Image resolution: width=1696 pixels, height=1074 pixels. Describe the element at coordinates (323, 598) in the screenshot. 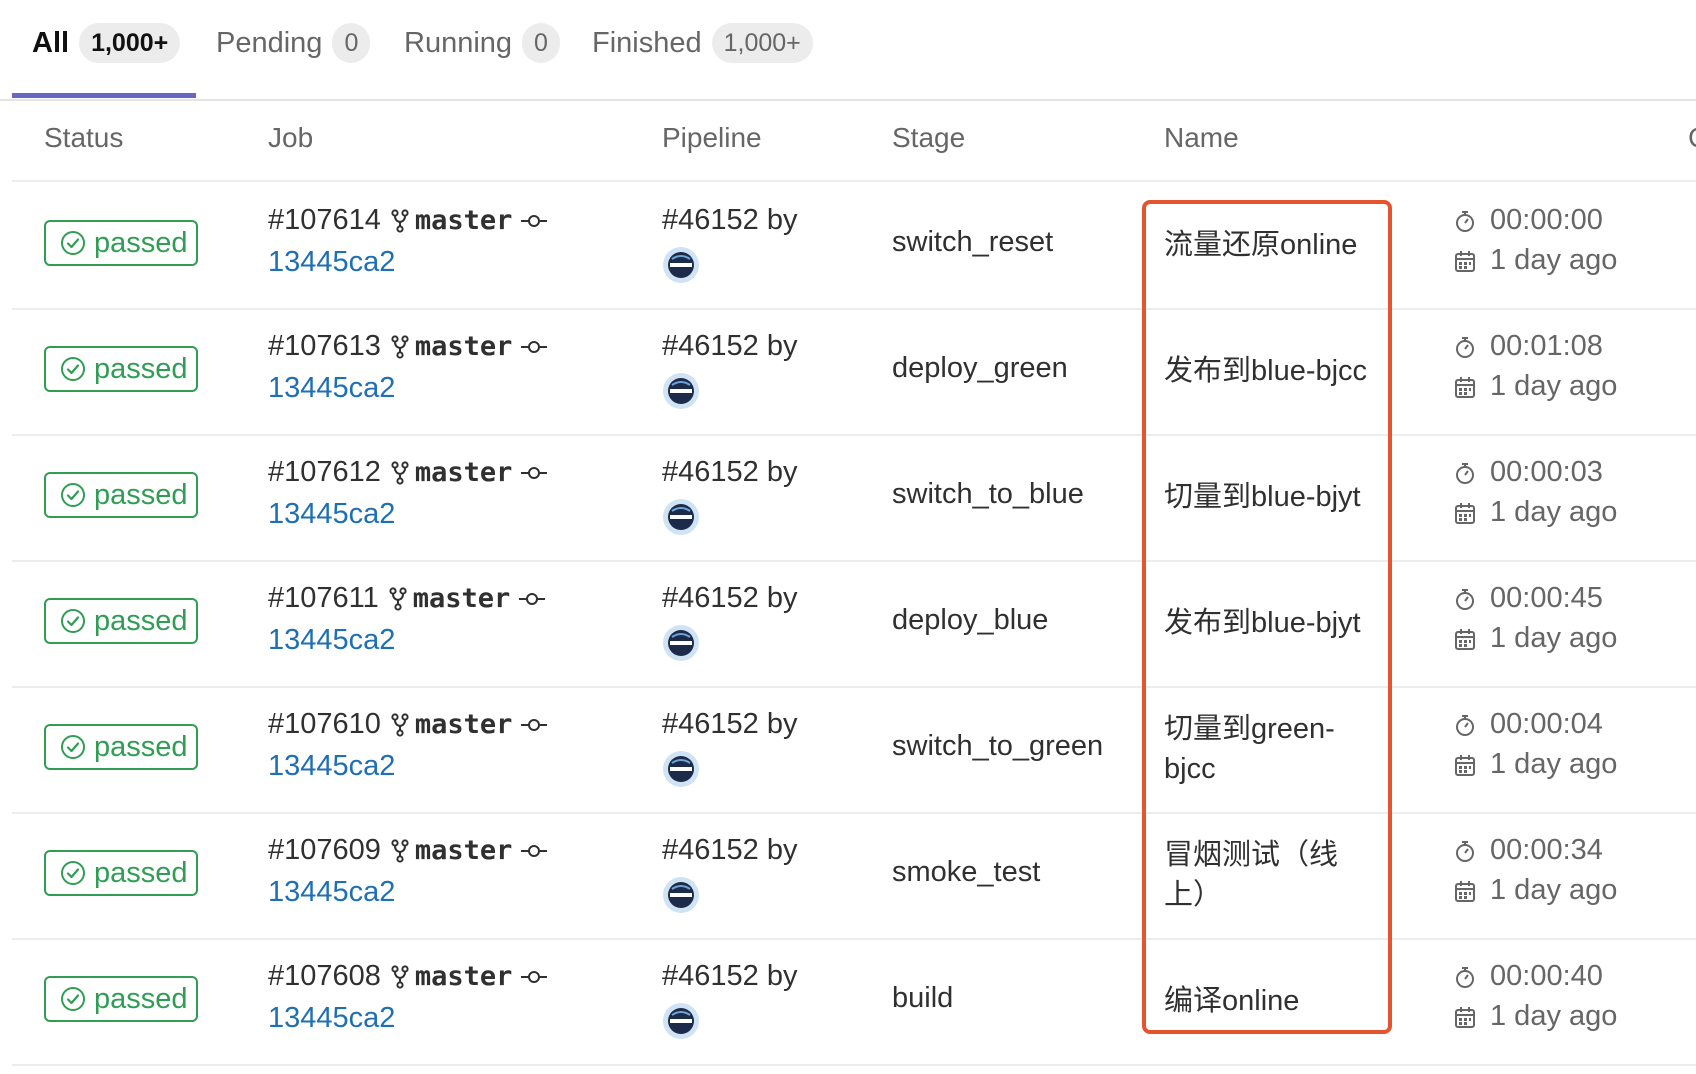

I see `job-id-link: #107611` at that location.